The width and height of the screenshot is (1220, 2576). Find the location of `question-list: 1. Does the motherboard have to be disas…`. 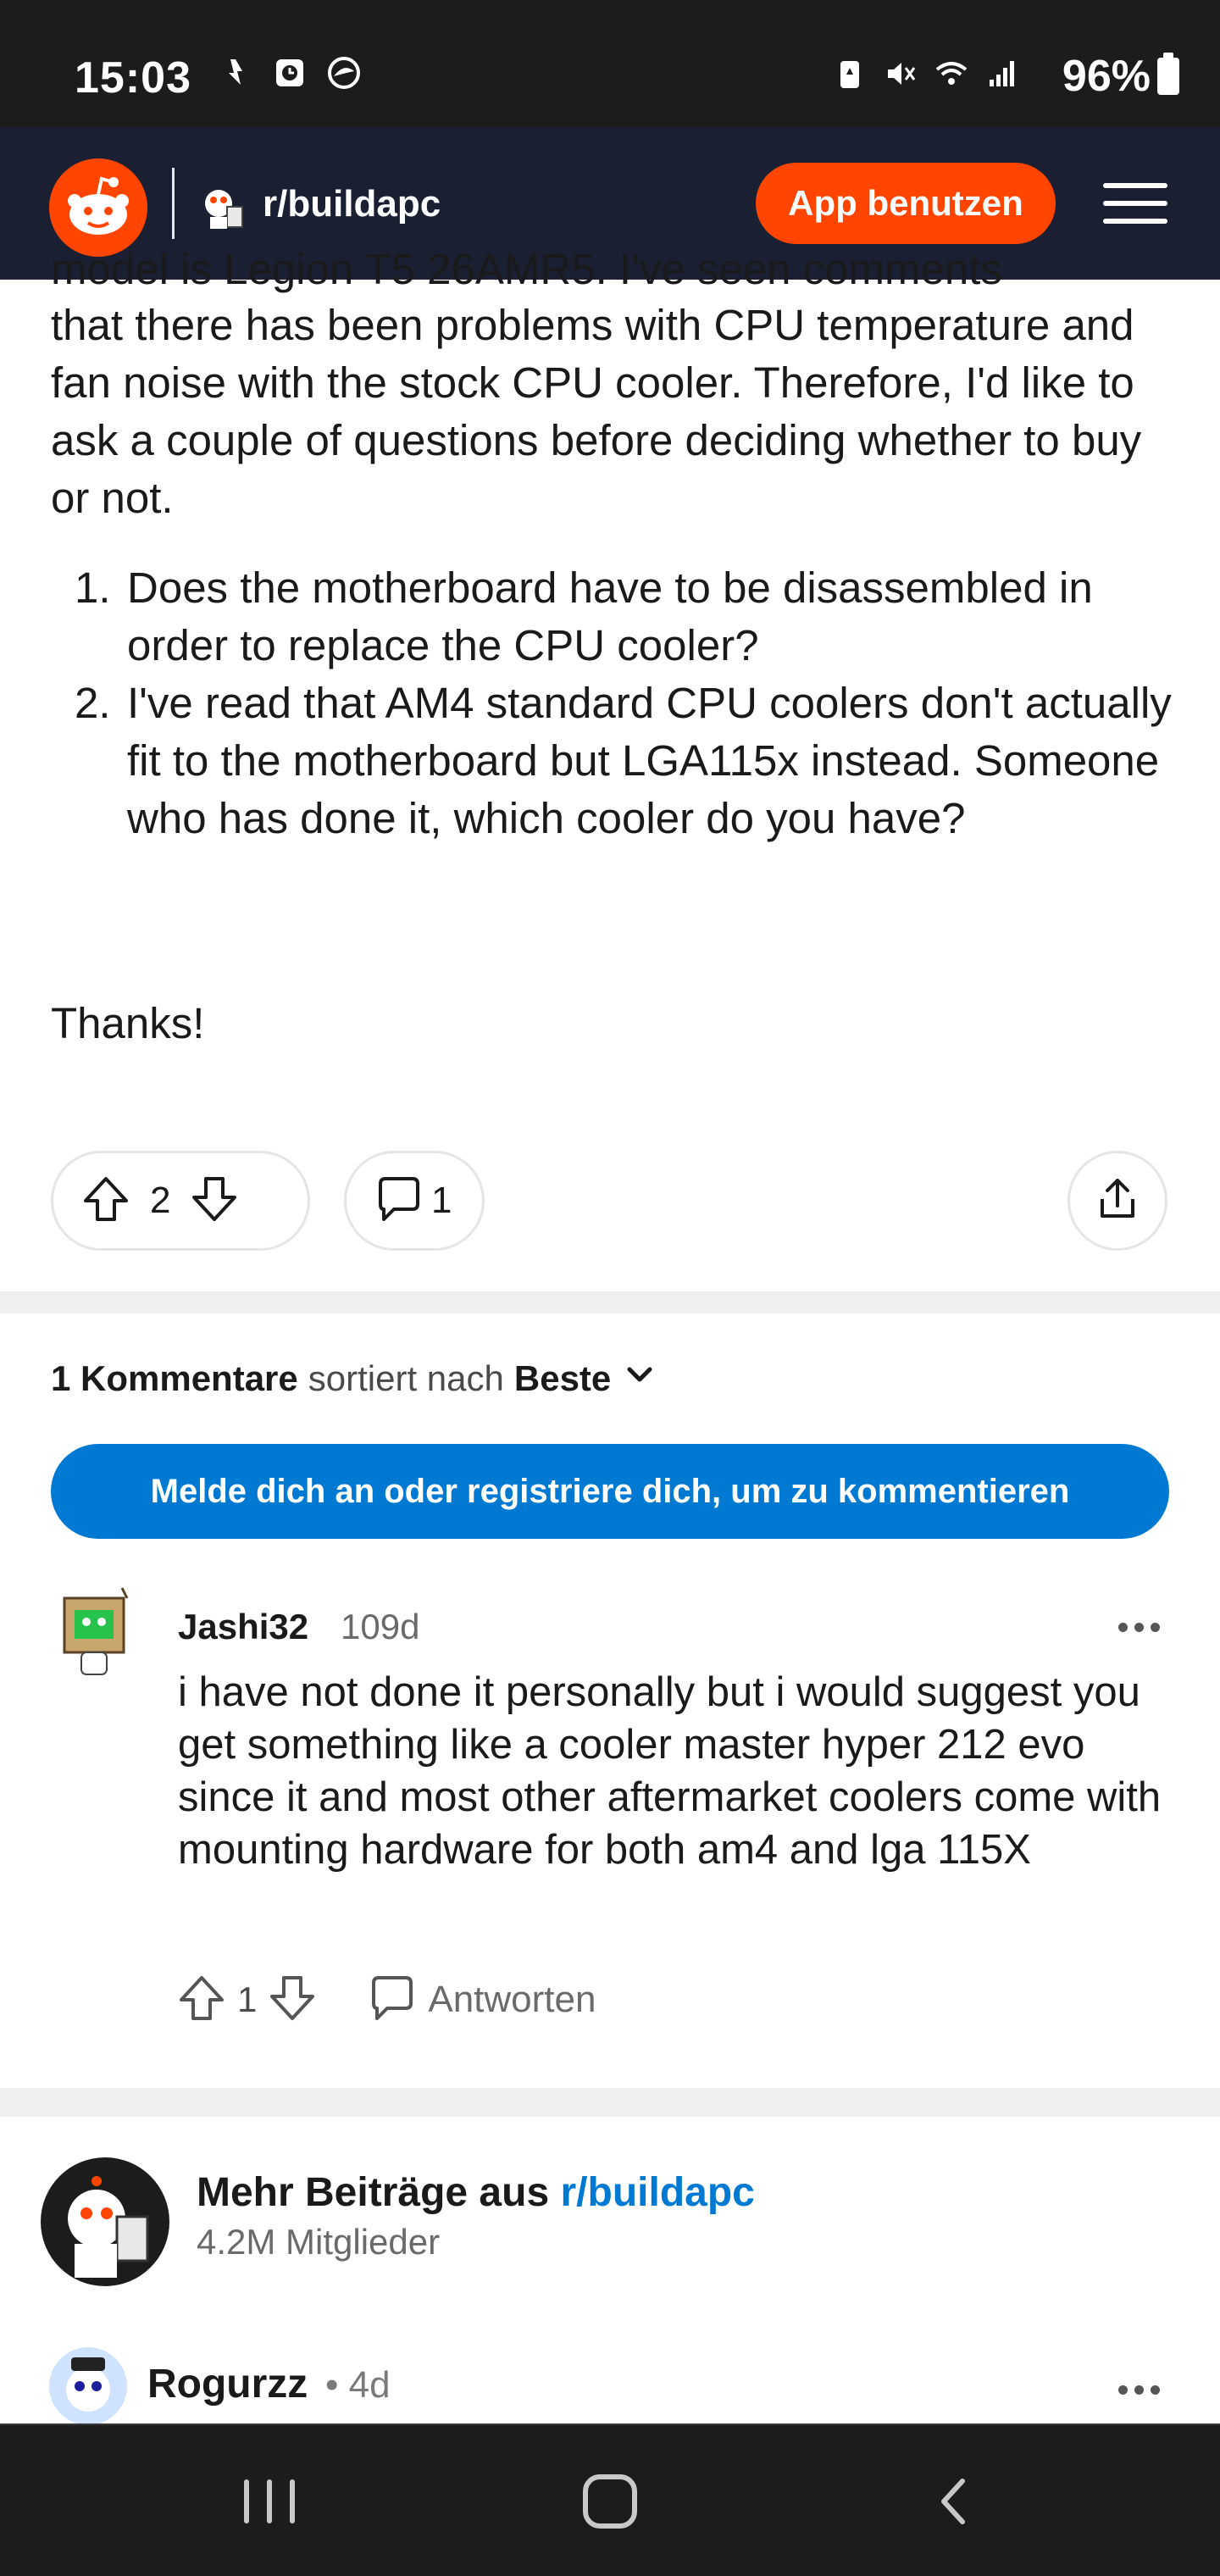

question-list: 1. Does the motherboard have to be disas… is located at coordinates (626, 703).